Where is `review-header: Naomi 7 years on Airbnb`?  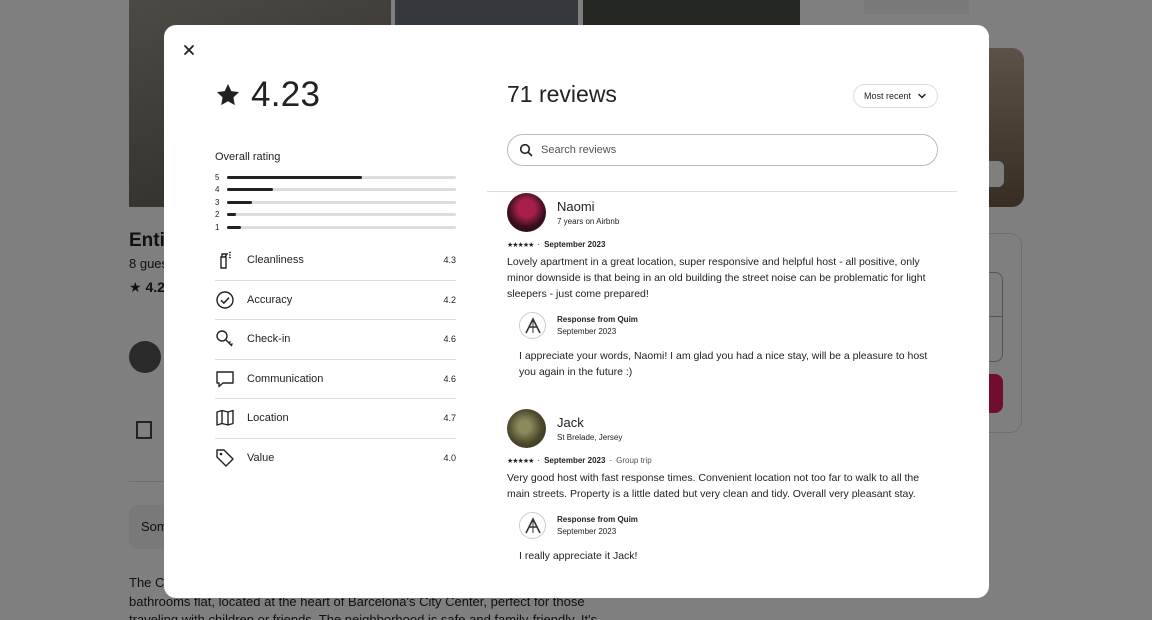 review-header: Naomi 7 years on Airbnb is located at coordinates (723, 212).